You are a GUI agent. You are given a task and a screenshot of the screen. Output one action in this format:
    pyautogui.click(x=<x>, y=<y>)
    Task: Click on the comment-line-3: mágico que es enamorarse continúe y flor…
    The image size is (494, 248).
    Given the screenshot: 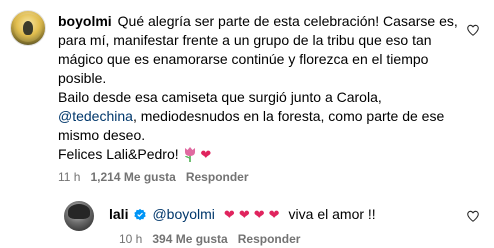 What is the action you would take?
    pyautogui.click(x=243, y=59)
    